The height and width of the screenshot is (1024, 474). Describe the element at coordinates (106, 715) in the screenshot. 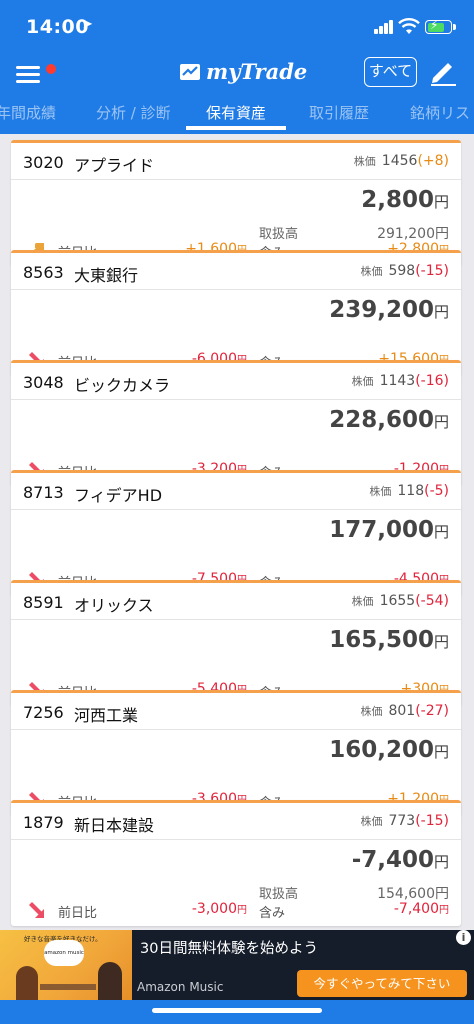

I see `stock-name: 河西工業` at that location.